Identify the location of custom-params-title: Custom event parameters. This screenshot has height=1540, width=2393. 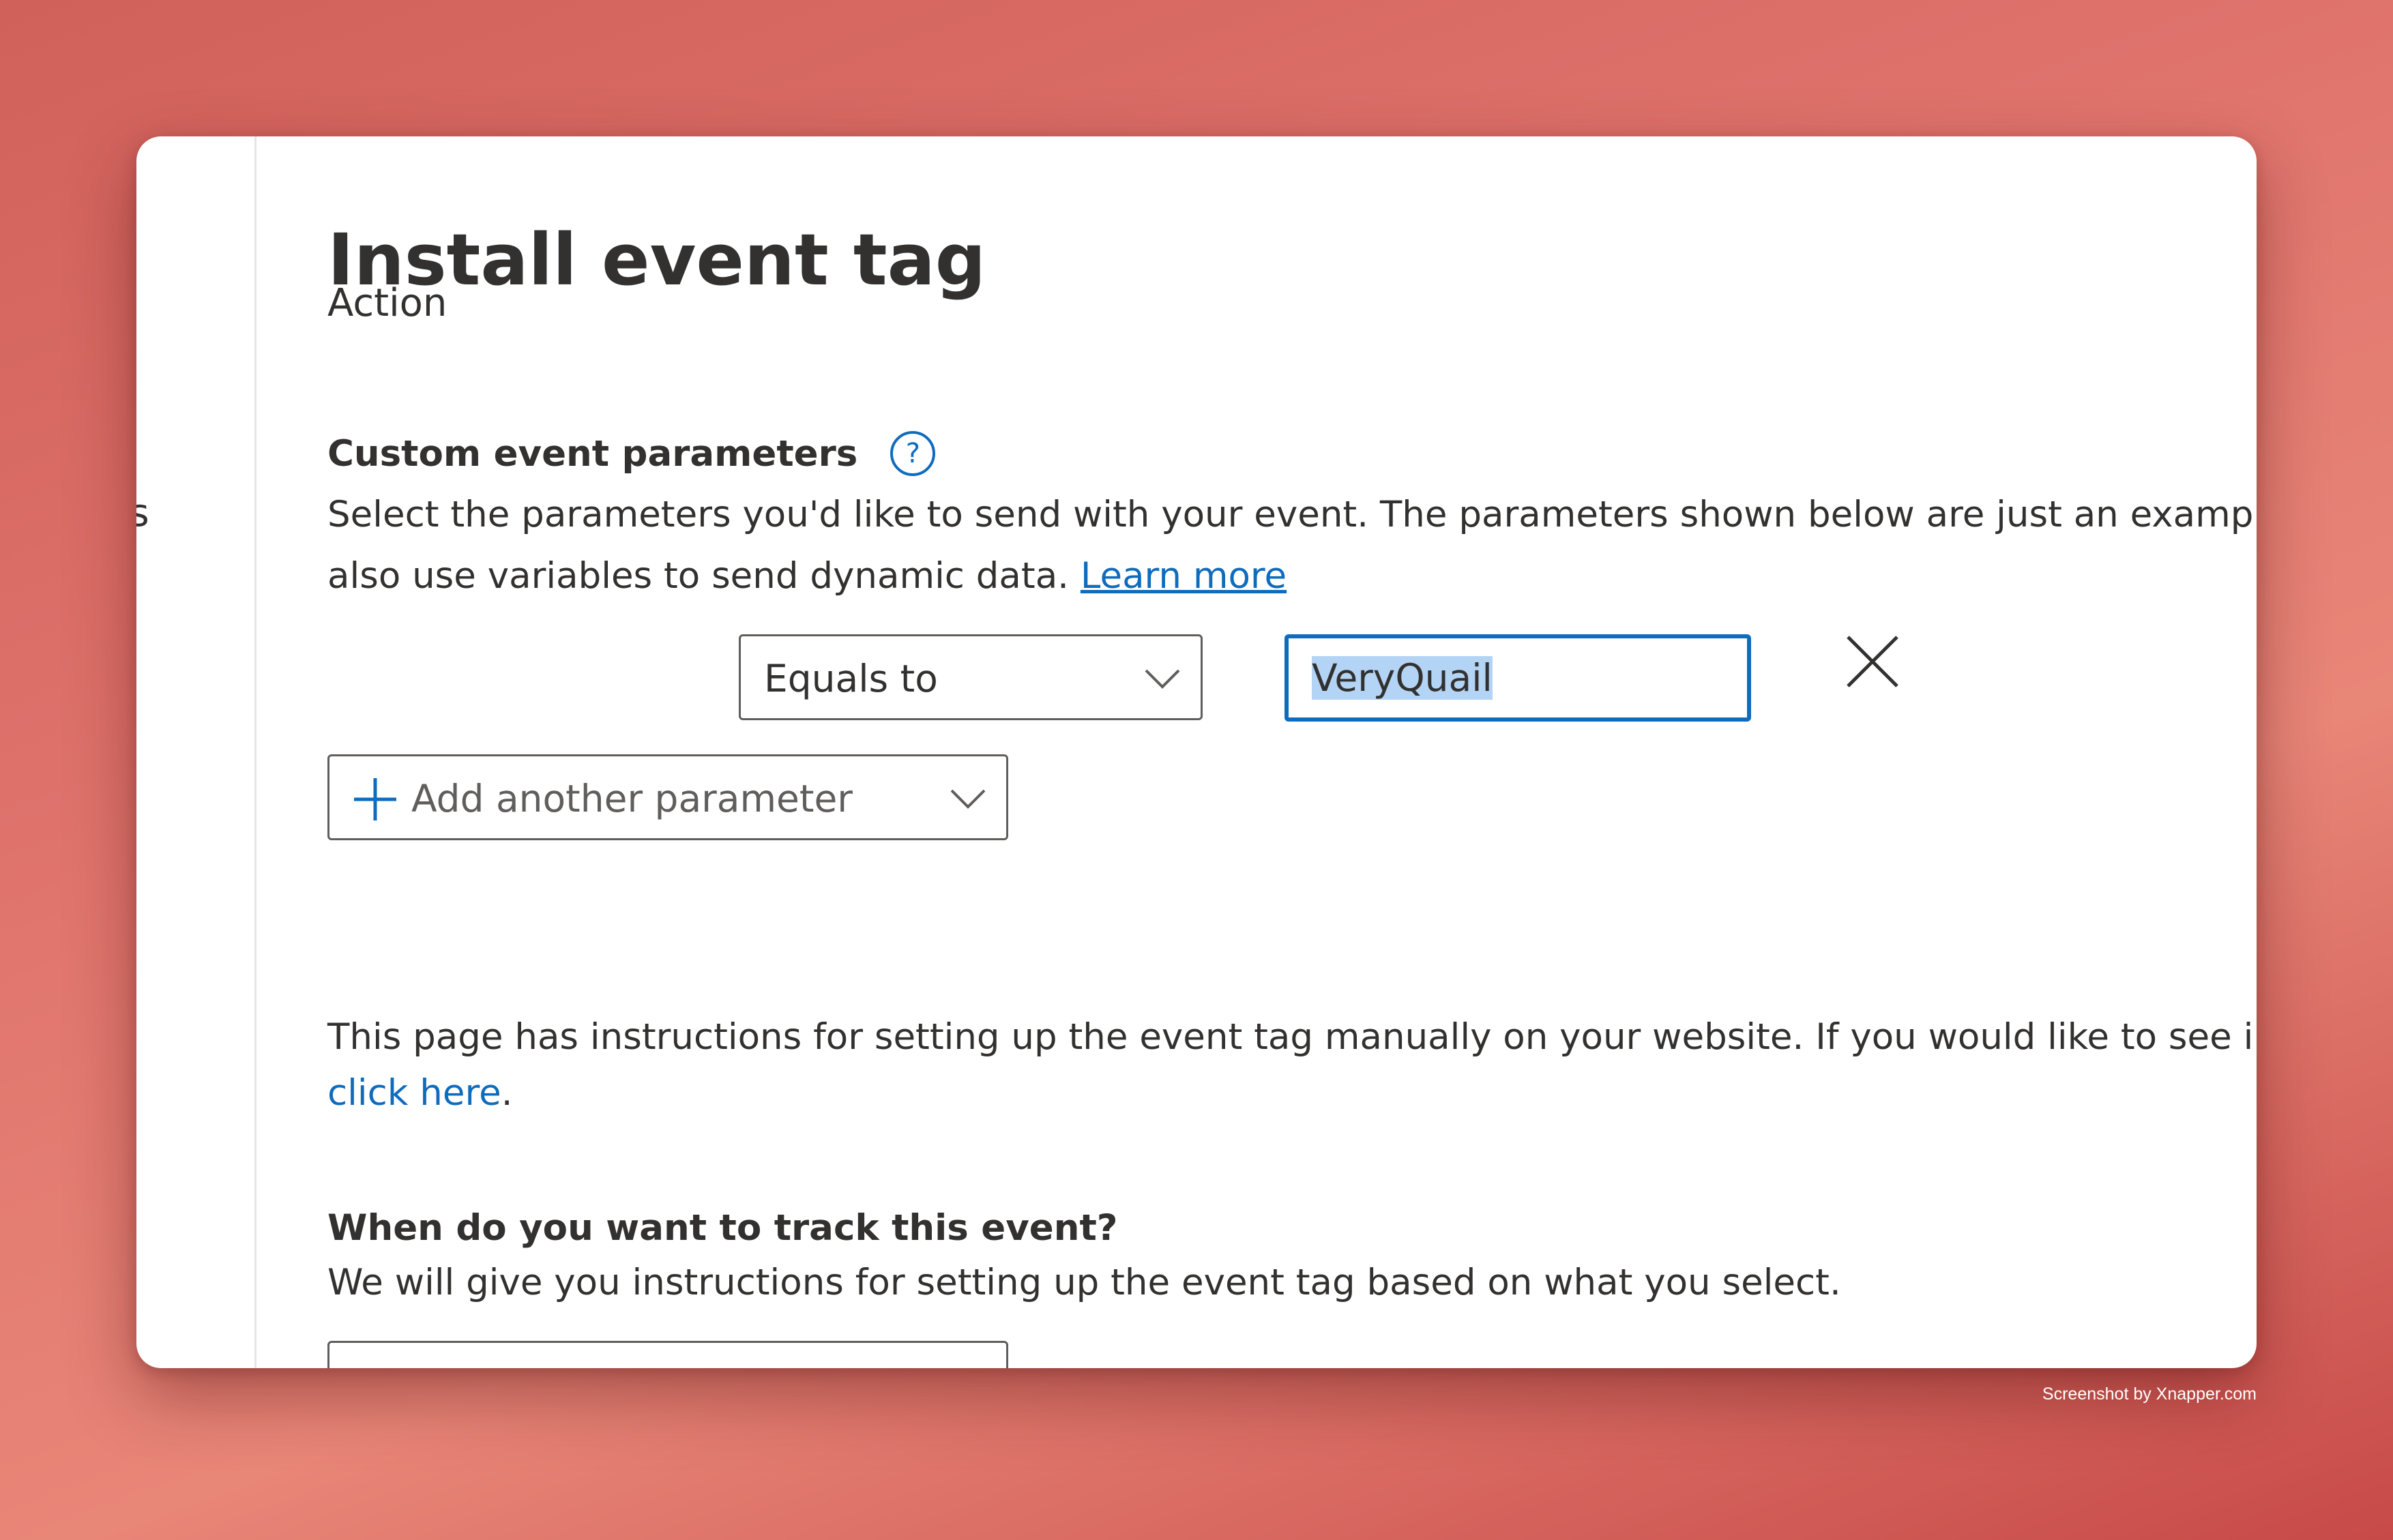
(592, 454).